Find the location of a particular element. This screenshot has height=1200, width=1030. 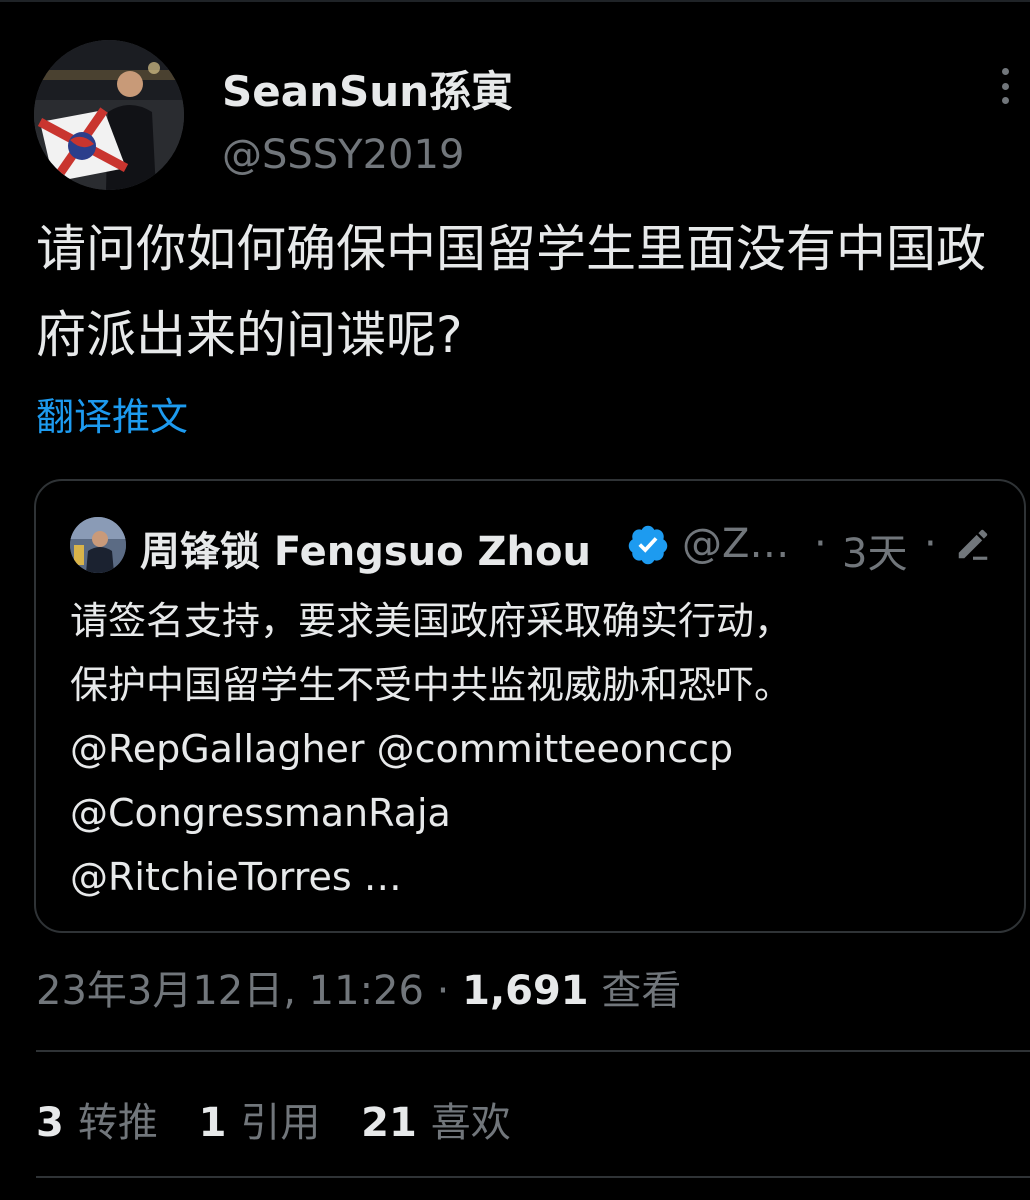

top-border is located at coordinates (515, 1).